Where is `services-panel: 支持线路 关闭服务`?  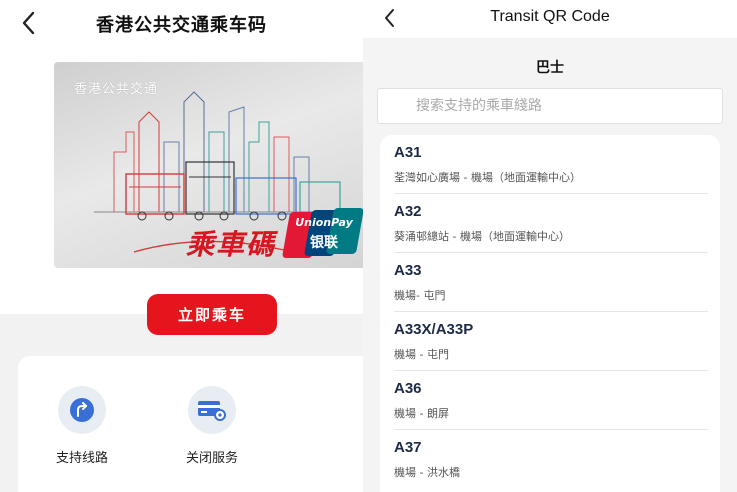 services-panel: 支持线路 关闭服务 is located at coordinates (190, 424).